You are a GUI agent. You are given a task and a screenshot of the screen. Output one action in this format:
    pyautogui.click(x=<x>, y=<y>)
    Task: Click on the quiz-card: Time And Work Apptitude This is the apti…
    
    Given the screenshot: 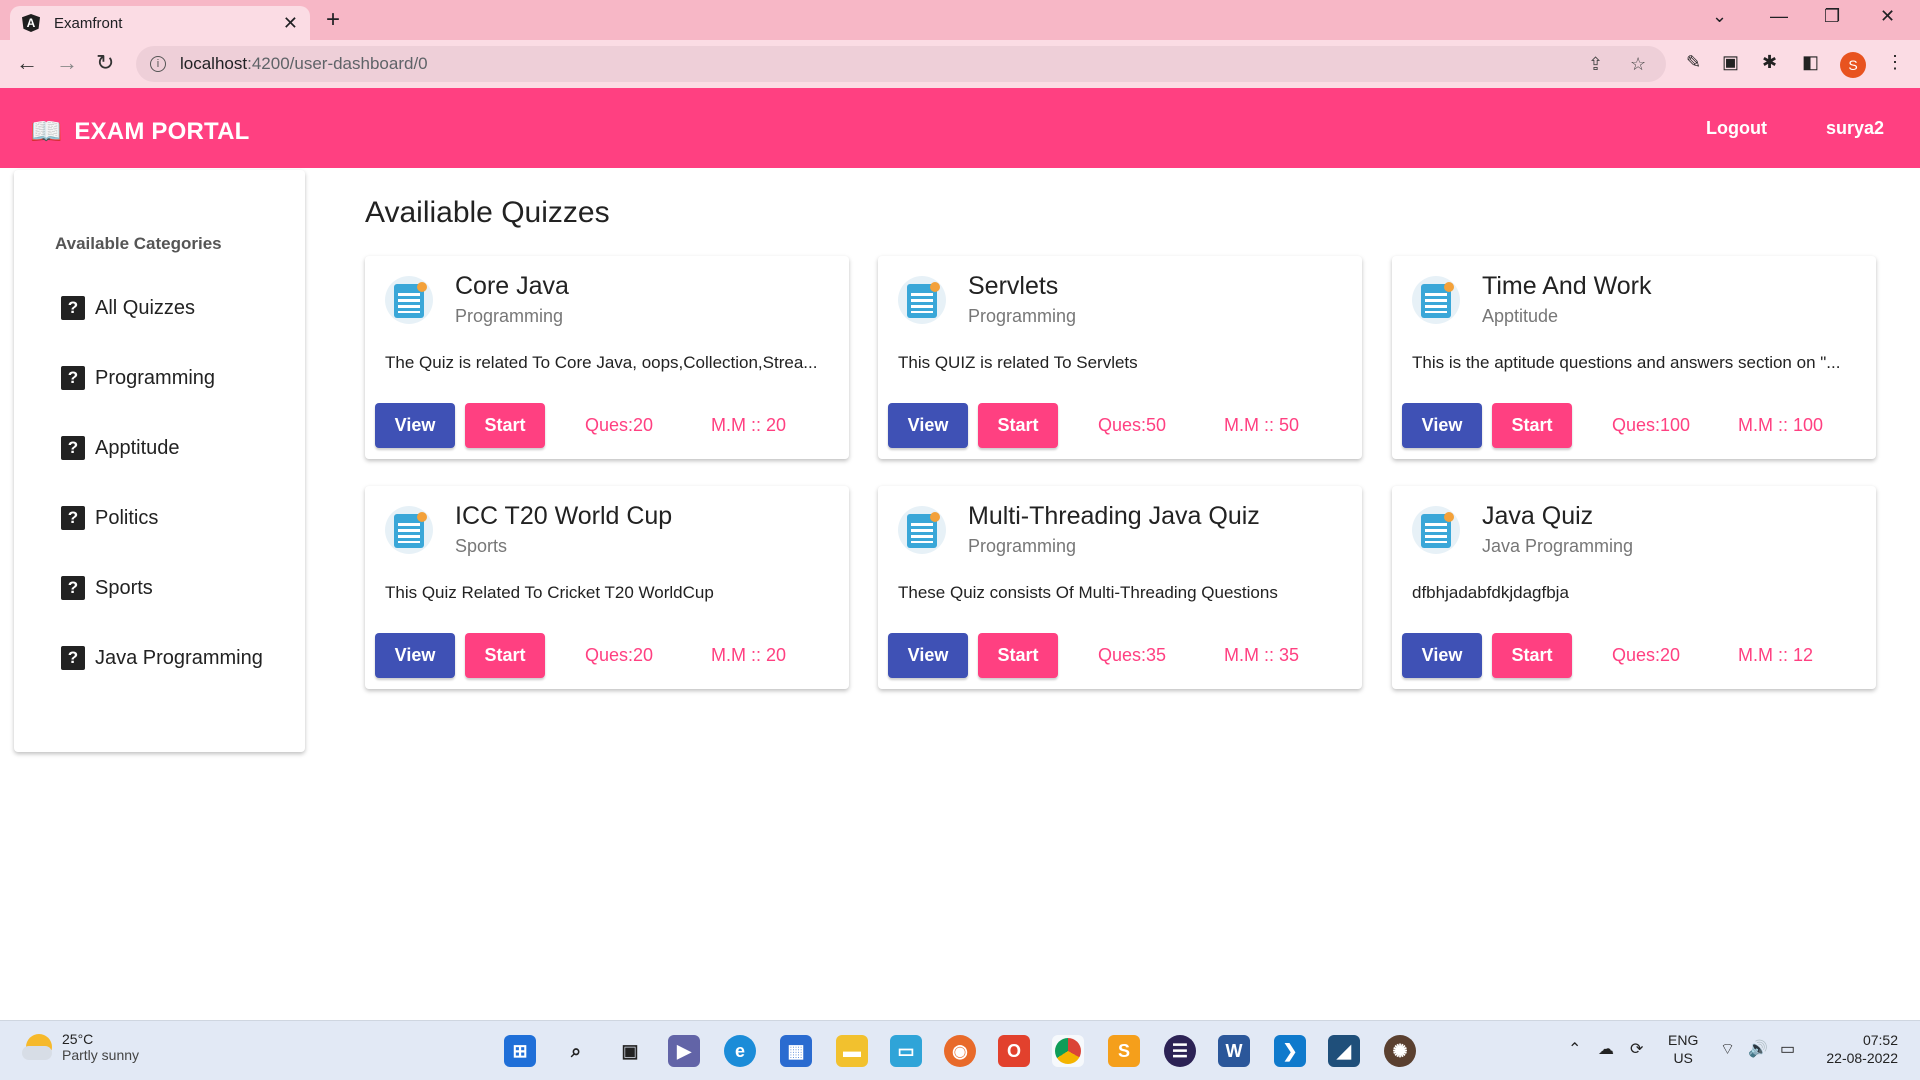 What is the action you would take?
    pyautogui.click(x=1634, y=357)
    